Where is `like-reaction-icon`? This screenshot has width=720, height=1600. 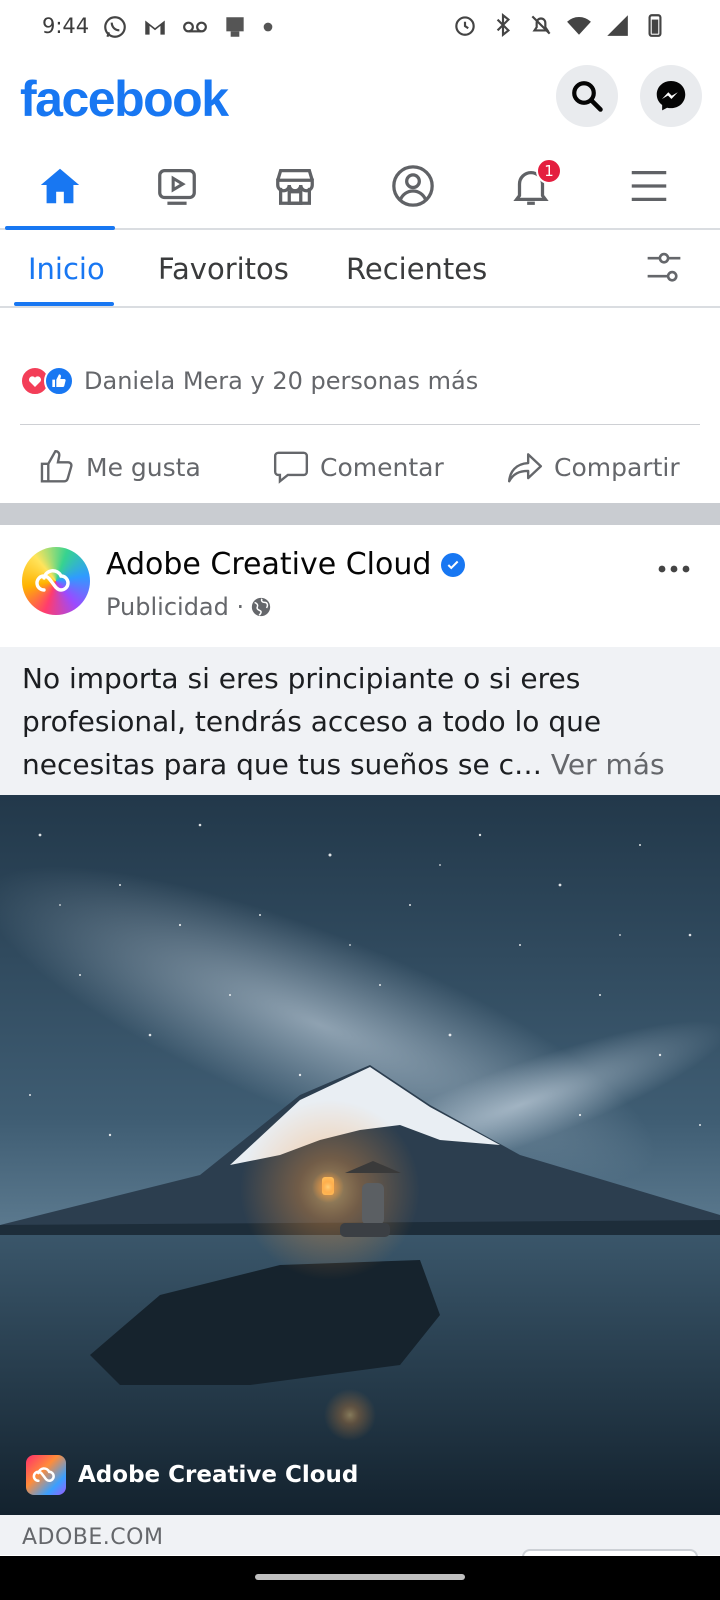 like-reaction-icon is located at coordinates (59, 381).